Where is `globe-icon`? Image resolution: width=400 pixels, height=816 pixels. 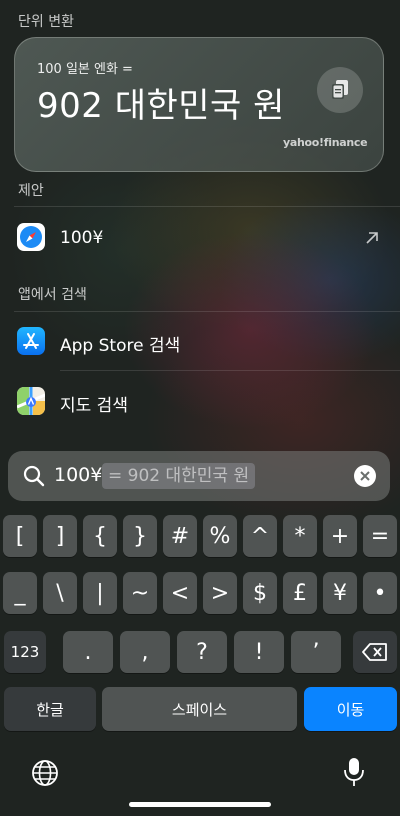
globe-icon is located at coordinates (45, 773).